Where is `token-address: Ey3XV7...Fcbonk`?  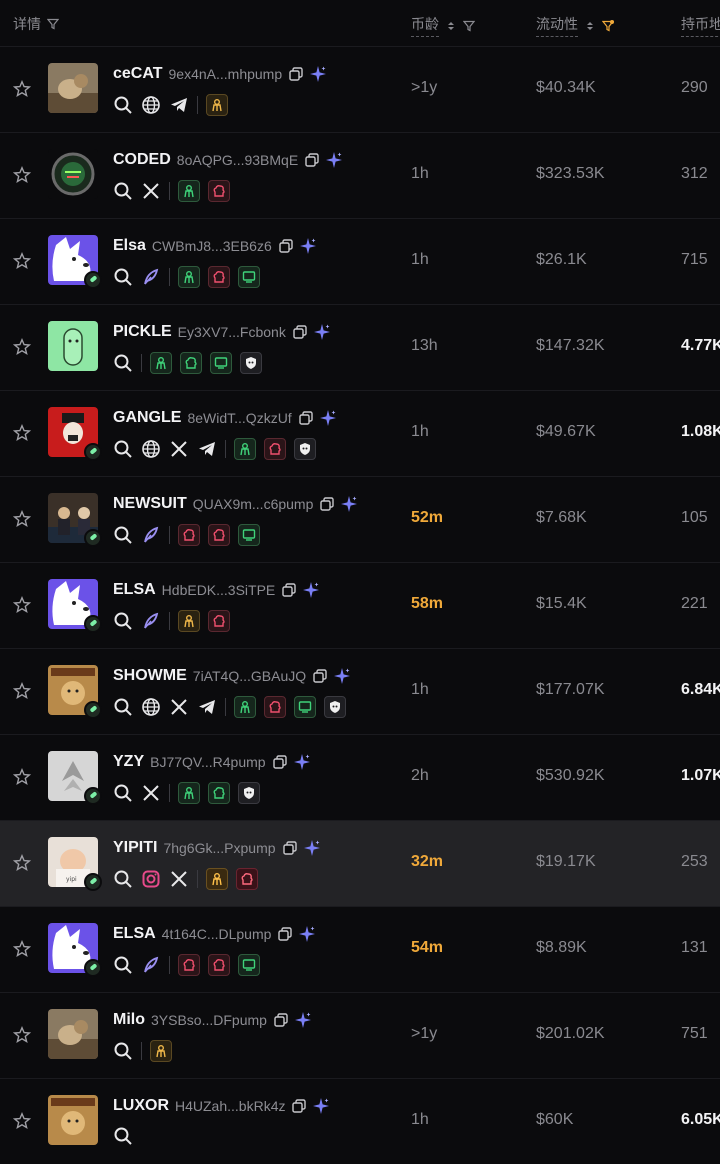 token-address: Ey3XV7...Fcbonk is located at coordinates (232, 332).